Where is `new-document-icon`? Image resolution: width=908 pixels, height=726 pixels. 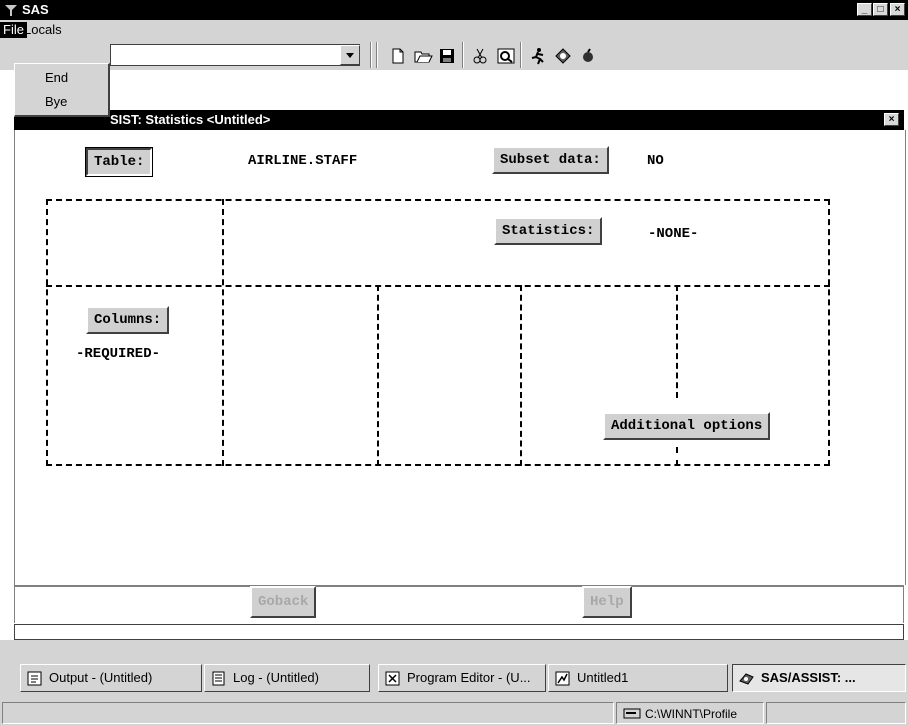
new-document-icon is located at coordinates (398, 56).